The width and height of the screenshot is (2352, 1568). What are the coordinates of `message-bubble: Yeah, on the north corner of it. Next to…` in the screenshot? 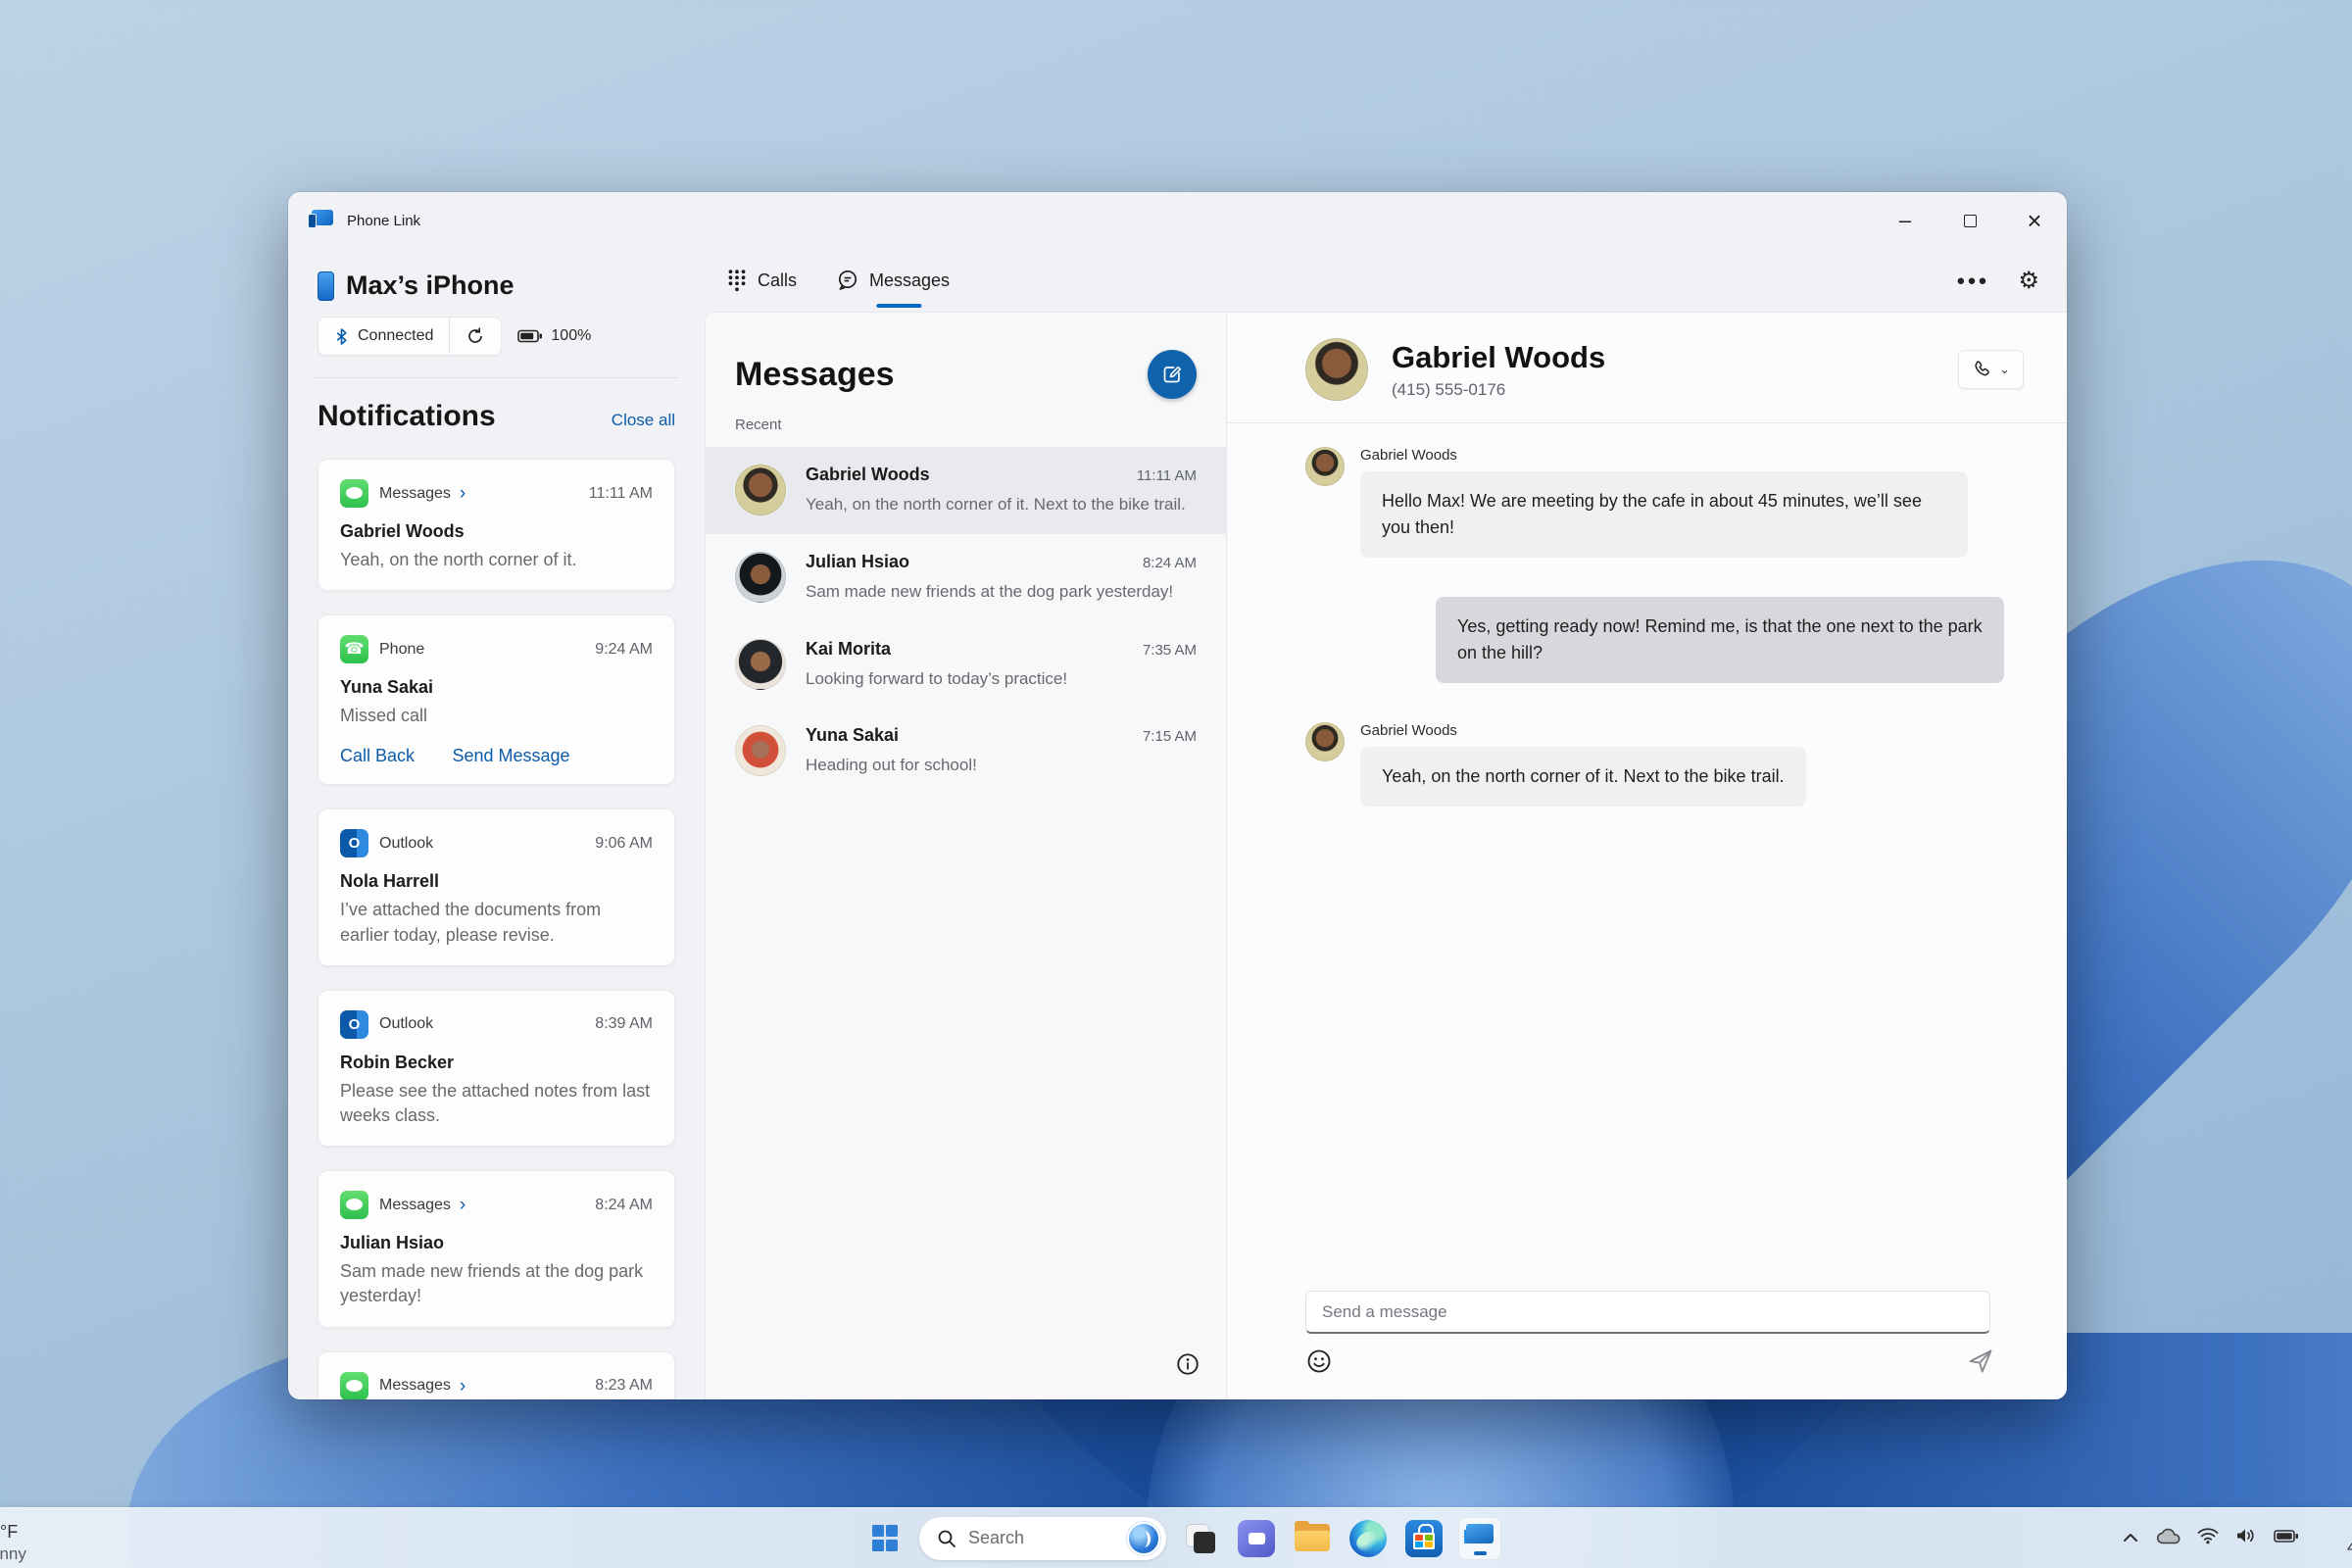 It's located at (1583, 777).